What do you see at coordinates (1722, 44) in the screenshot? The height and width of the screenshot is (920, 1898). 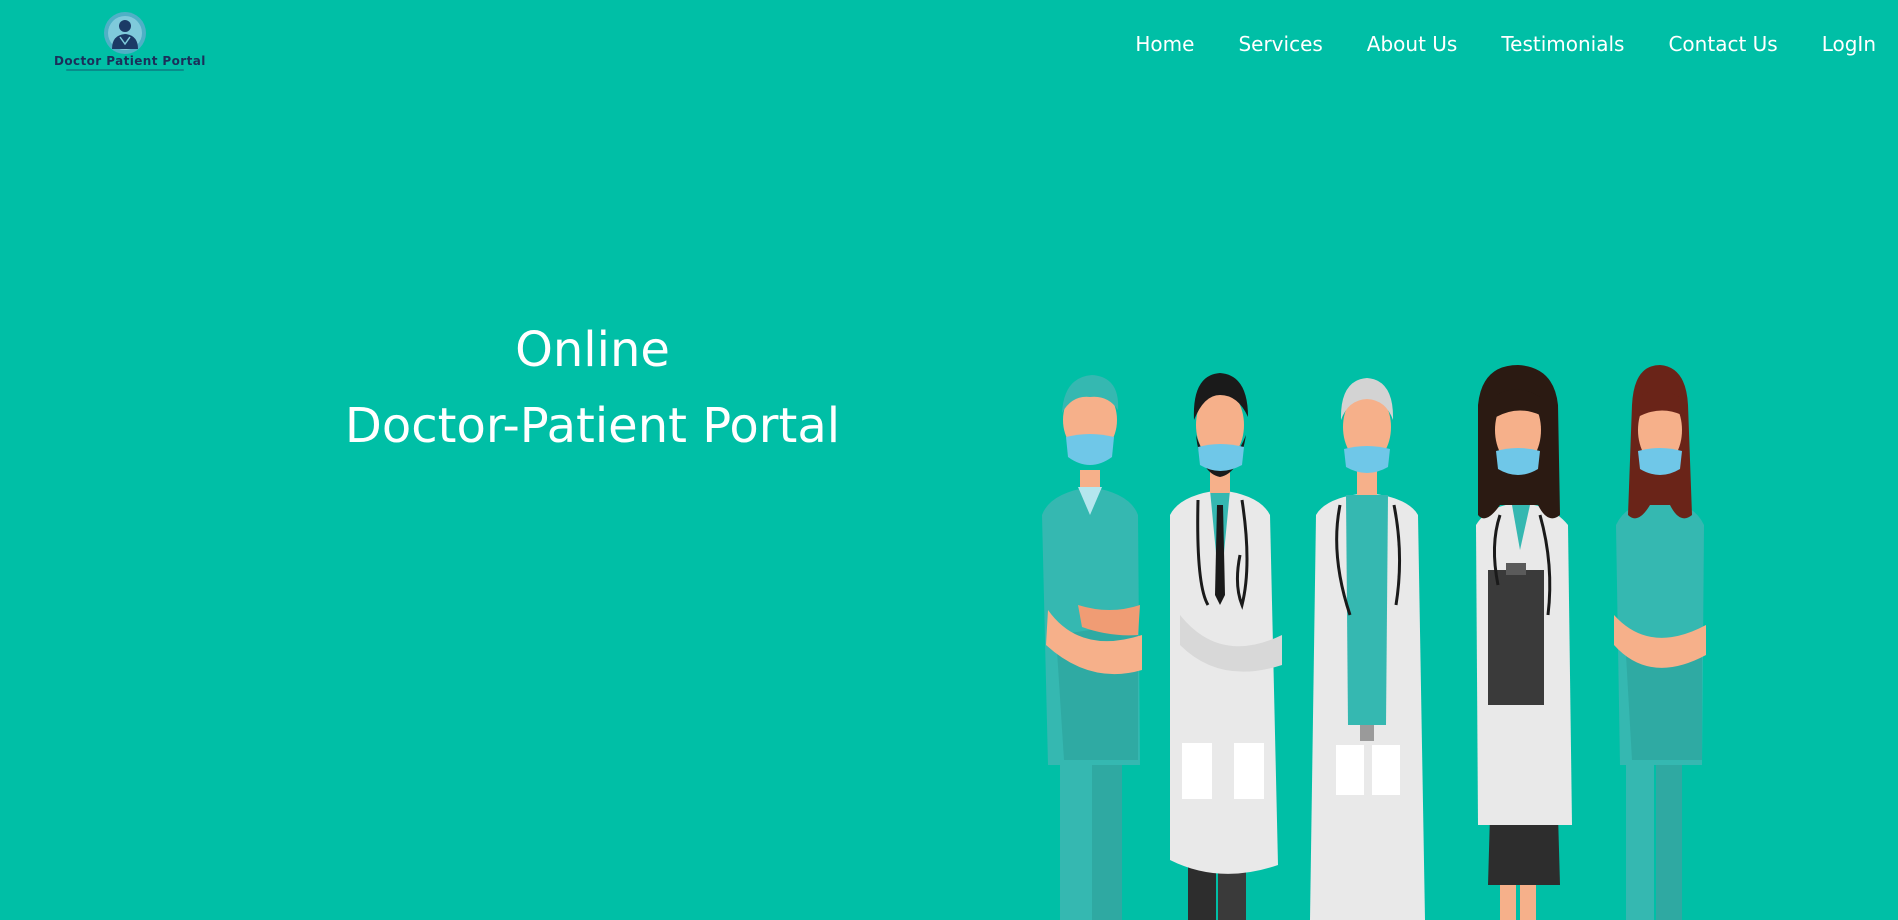 I see `nav-contact-us: Contact Us` at bounding box center [1722, 44].